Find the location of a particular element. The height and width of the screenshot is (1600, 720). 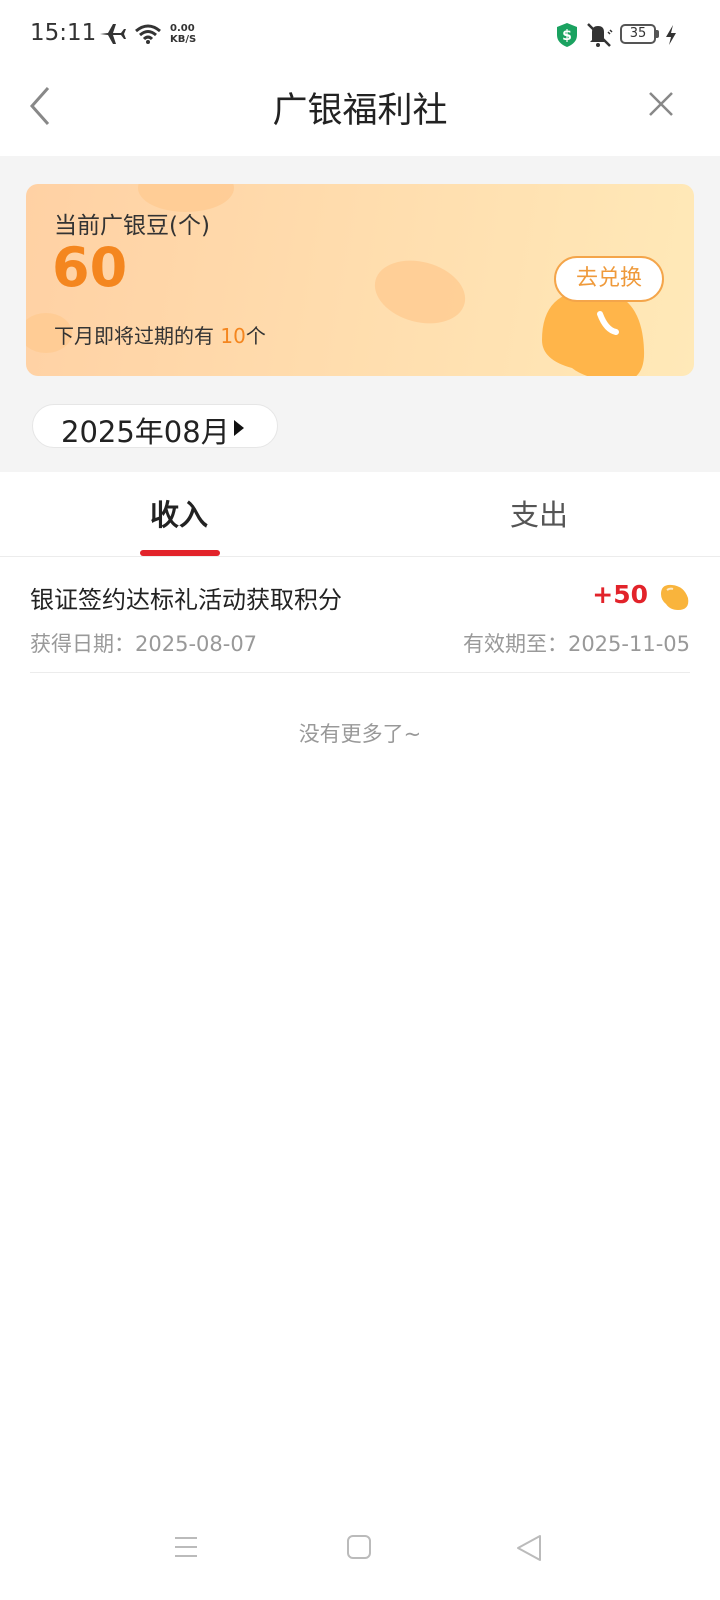

bean-icon is located at coordinates (674, 599).